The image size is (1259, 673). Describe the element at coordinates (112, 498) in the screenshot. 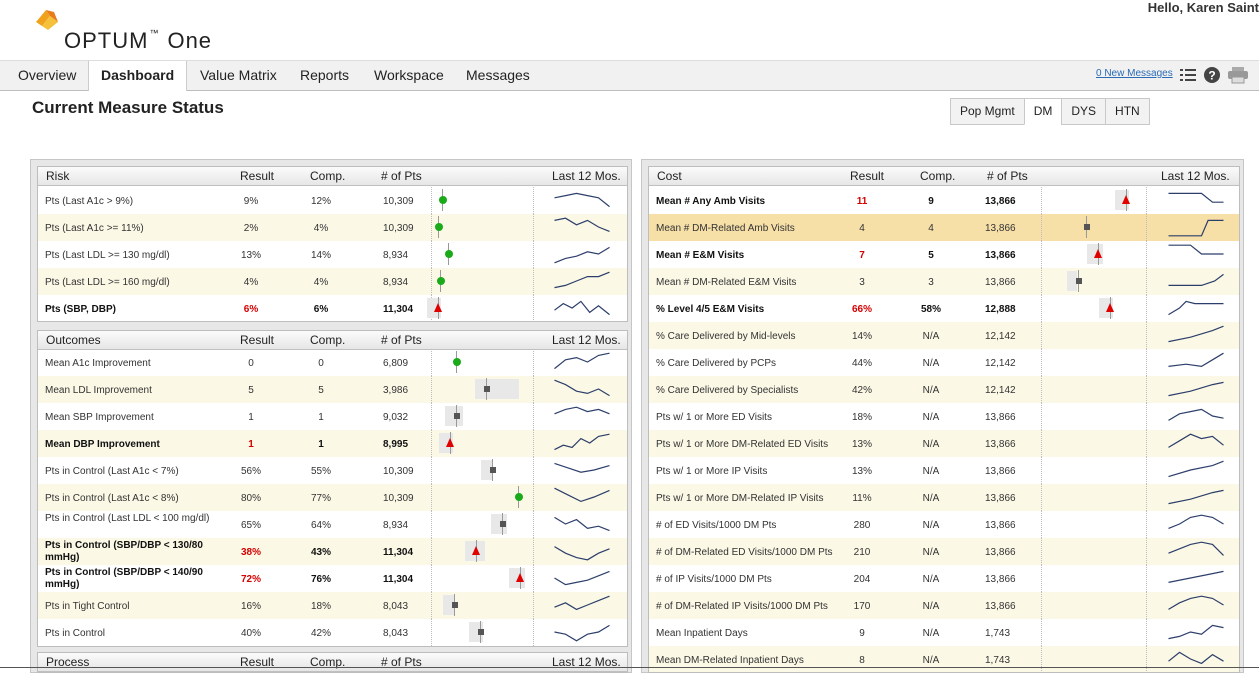

I see `outcomes-row-name: Pts in Control (Last A1c < 8%)` at that location.